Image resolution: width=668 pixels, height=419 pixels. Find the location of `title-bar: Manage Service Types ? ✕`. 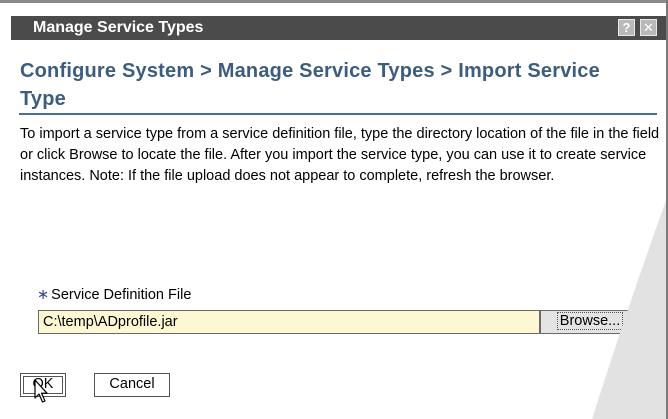

title-bar: Manage Service Types ? ✕ is located at coordinates (338, 28).